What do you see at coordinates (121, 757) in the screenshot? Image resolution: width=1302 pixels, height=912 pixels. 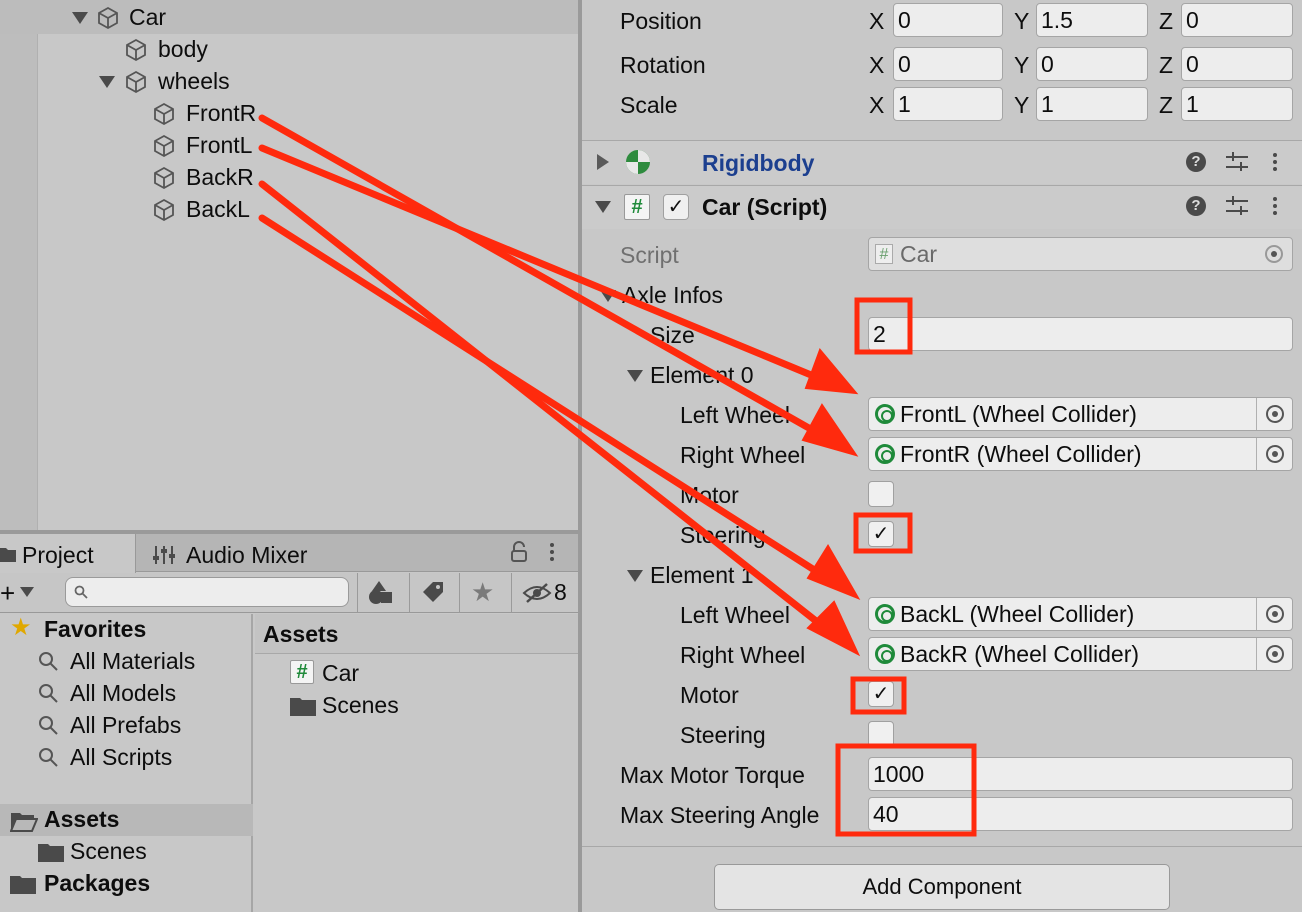 I see `favorite-all-scripts: All Scripts` at bounding box center [121, 757].